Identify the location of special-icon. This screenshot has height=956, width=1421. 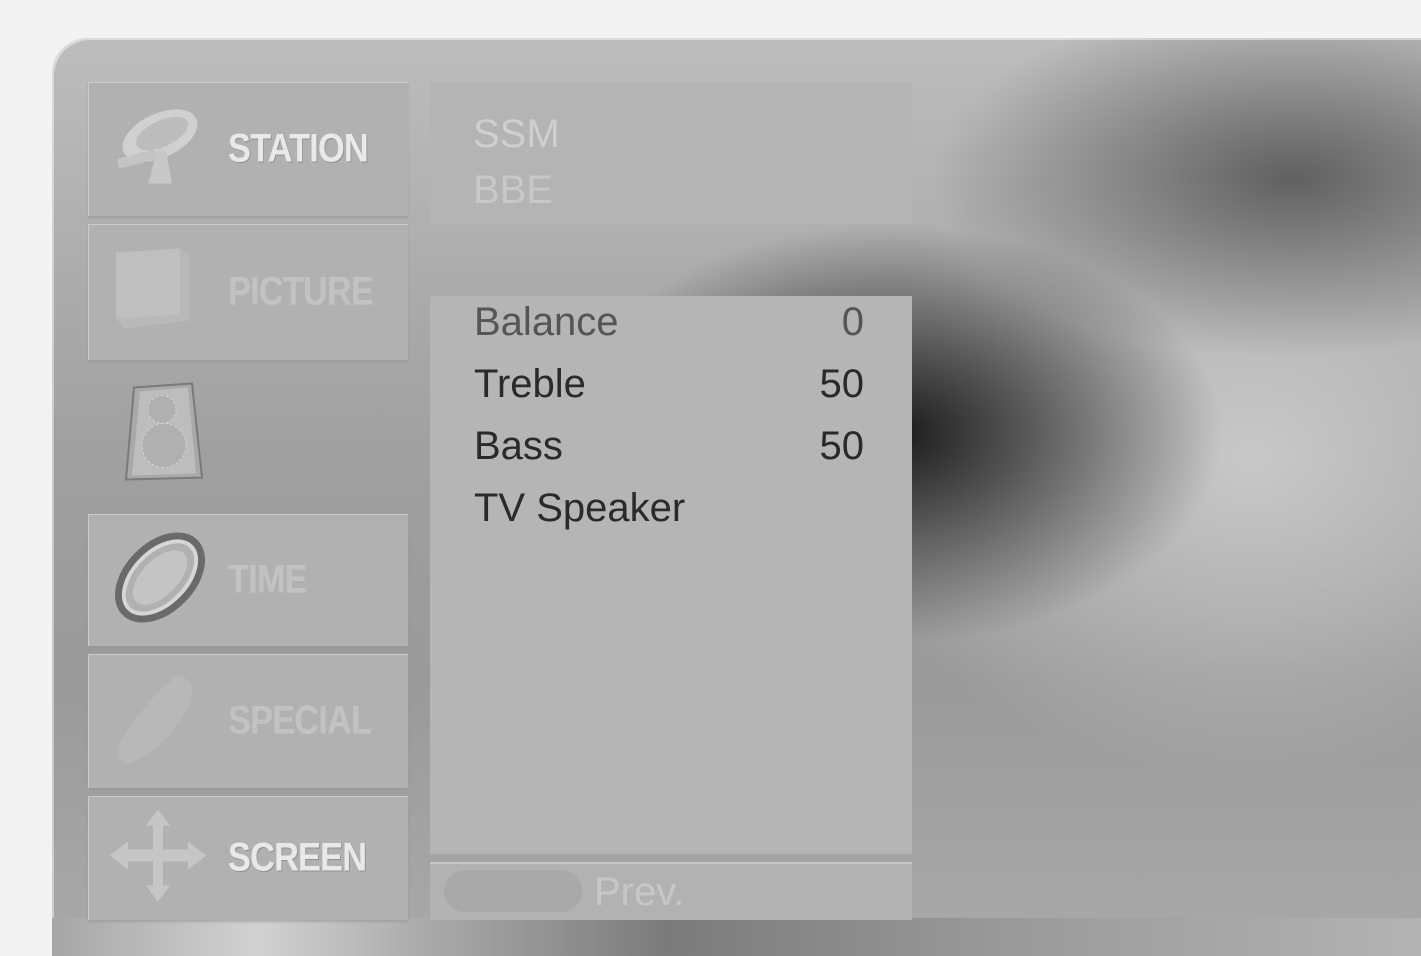
(158, 721).